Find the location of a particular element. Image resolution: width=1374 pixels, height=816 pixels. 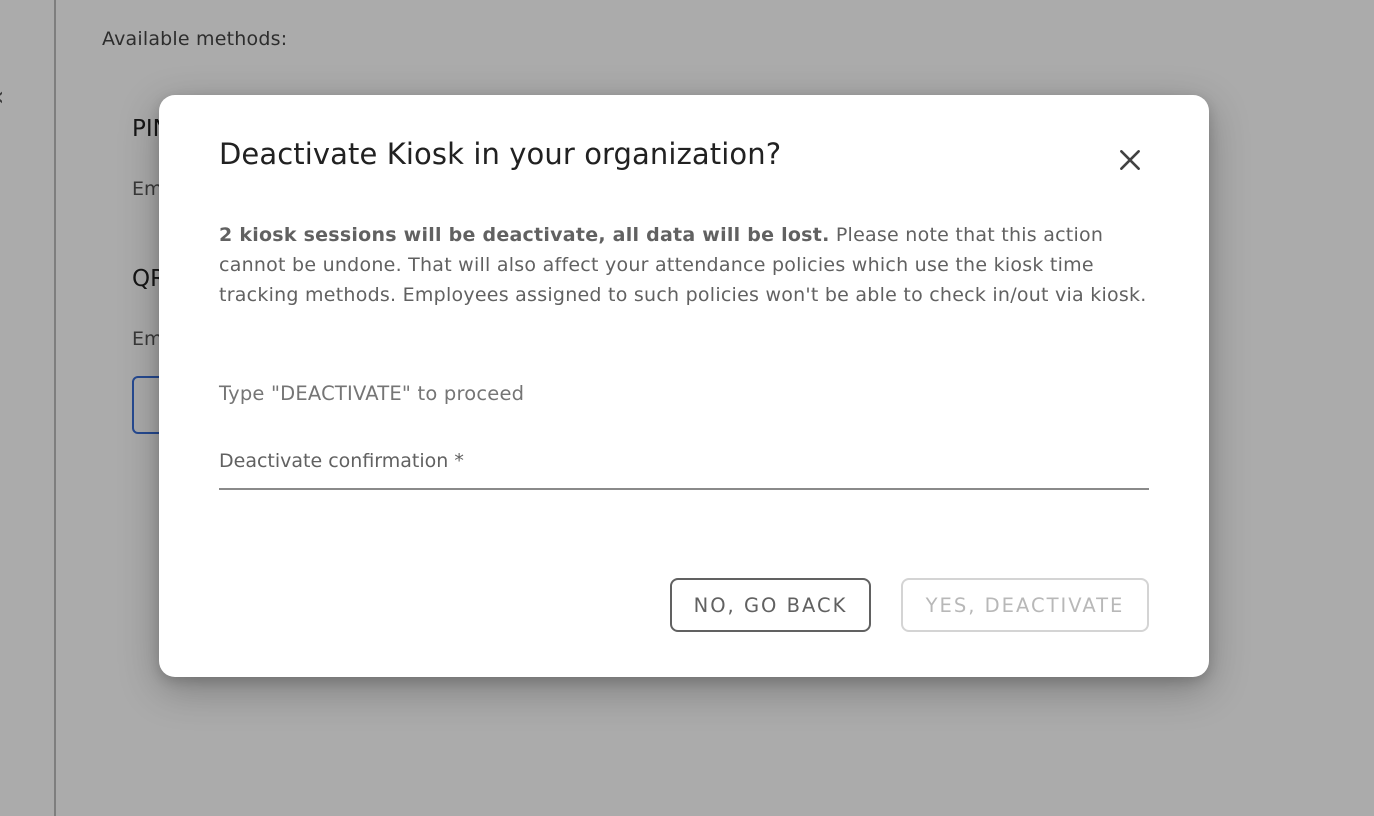

close-button is located at coordinates (1130, 160).